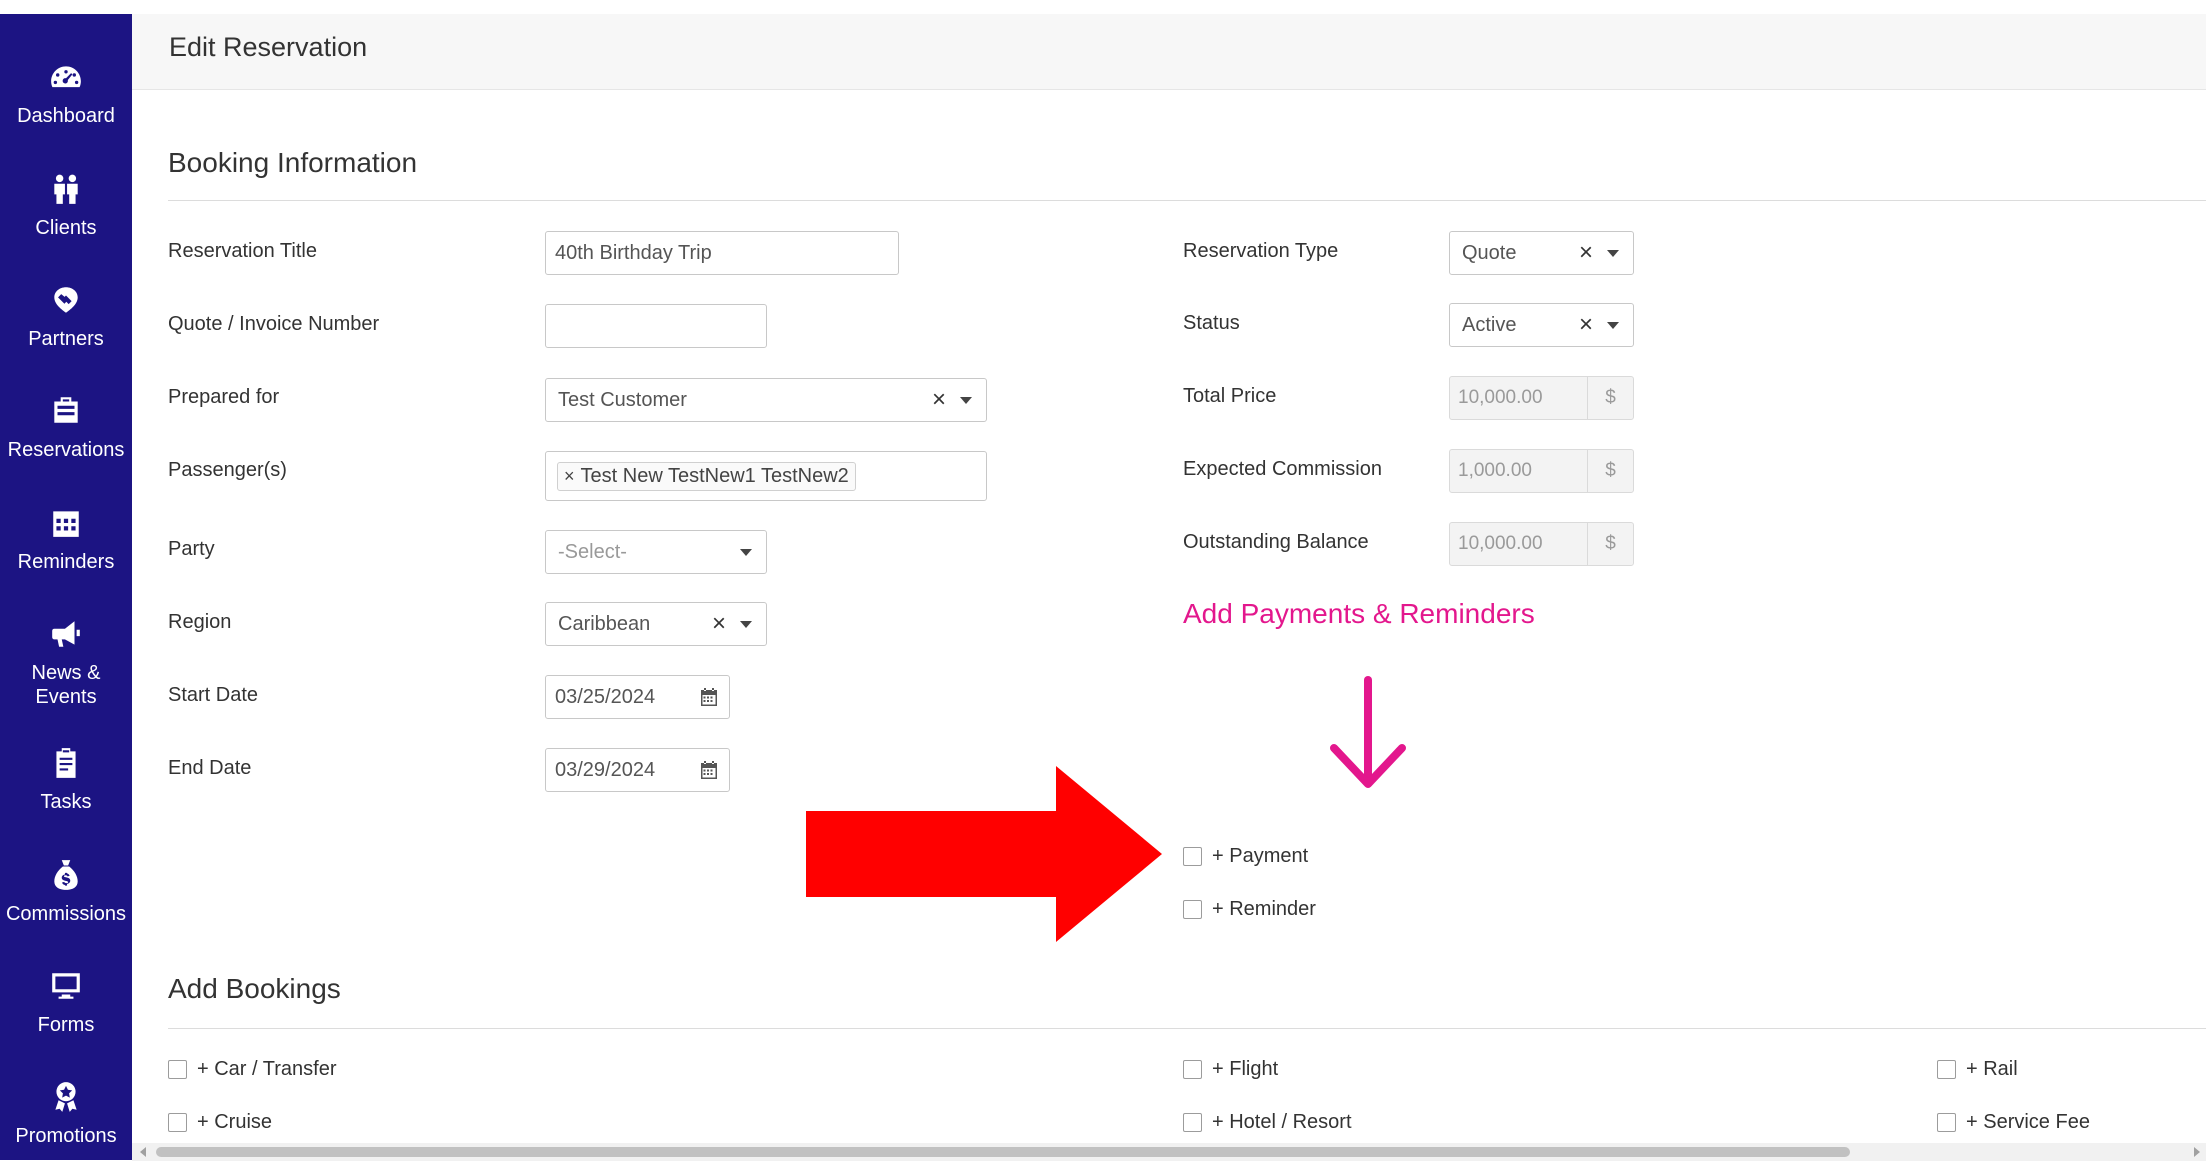 This screenshot has width=2206, height=1174. What do you see at coordinates (1192, 1069) in the screenshot?
I see `flight-checkbox` at bounding box center [1192, 1069].